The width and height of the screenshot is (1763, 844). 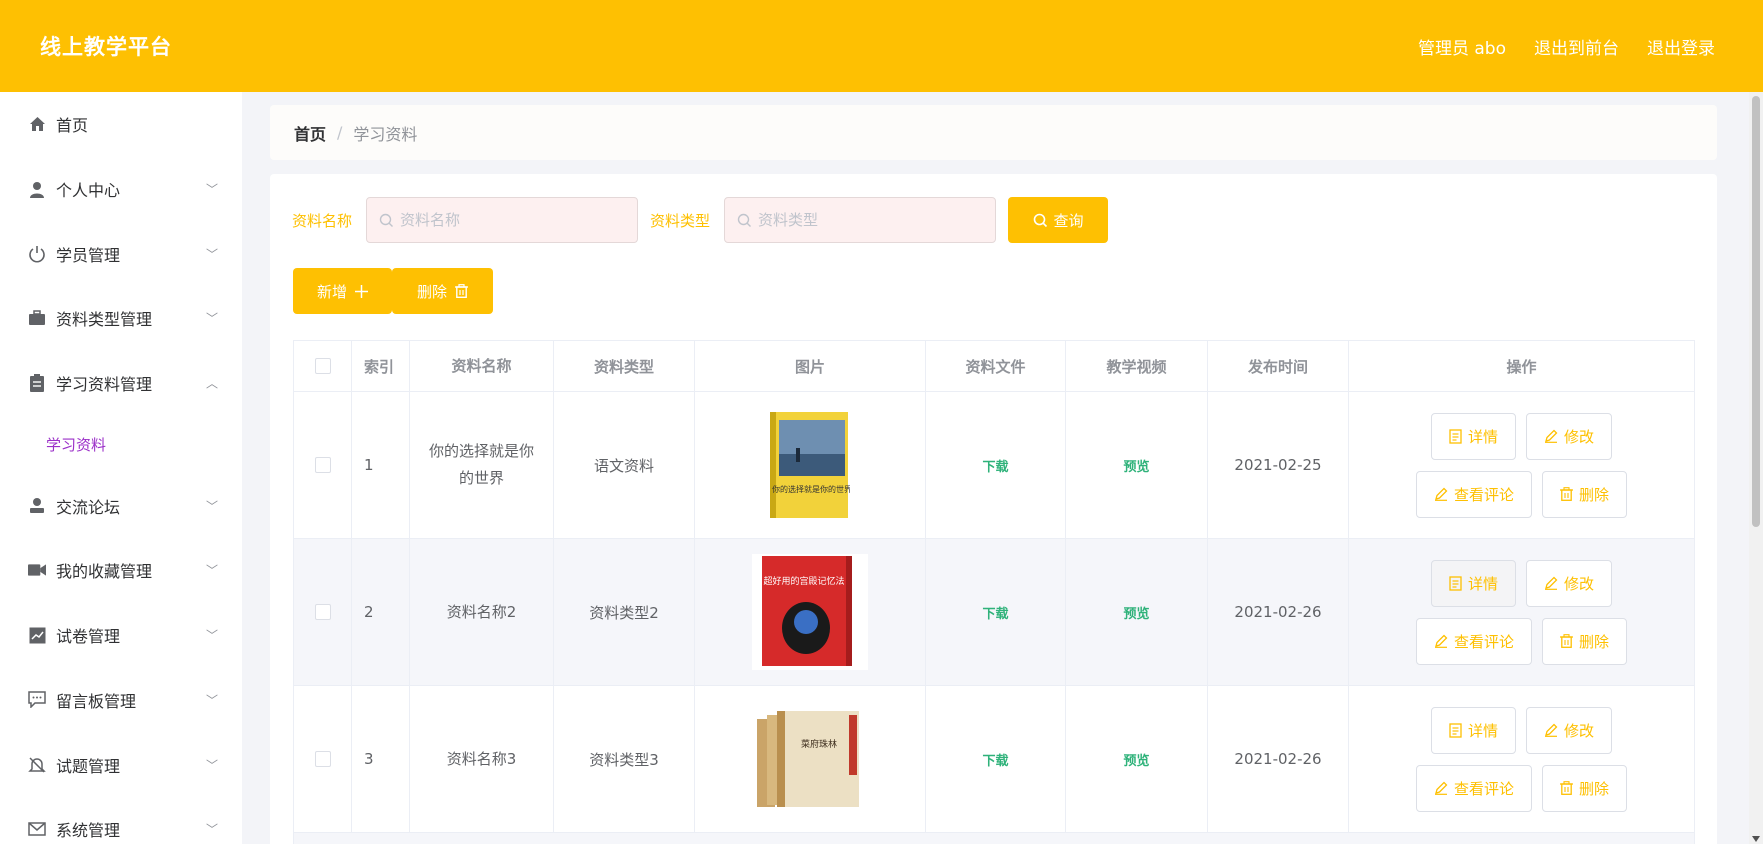 What do you see at coordinates (121, 820) in the screenshot?
I see `sidebar-item-system: 系统管理 ﹀` at bounding box center [121, 820].